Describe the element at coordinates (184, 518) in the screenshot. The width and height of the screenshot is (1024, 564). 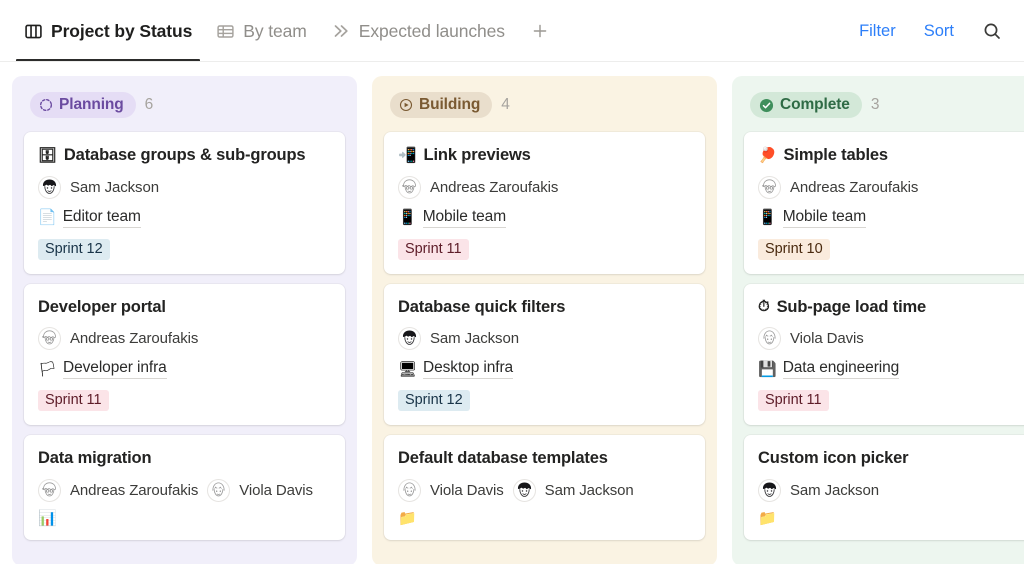
I see `team-row: 📊` at that location.